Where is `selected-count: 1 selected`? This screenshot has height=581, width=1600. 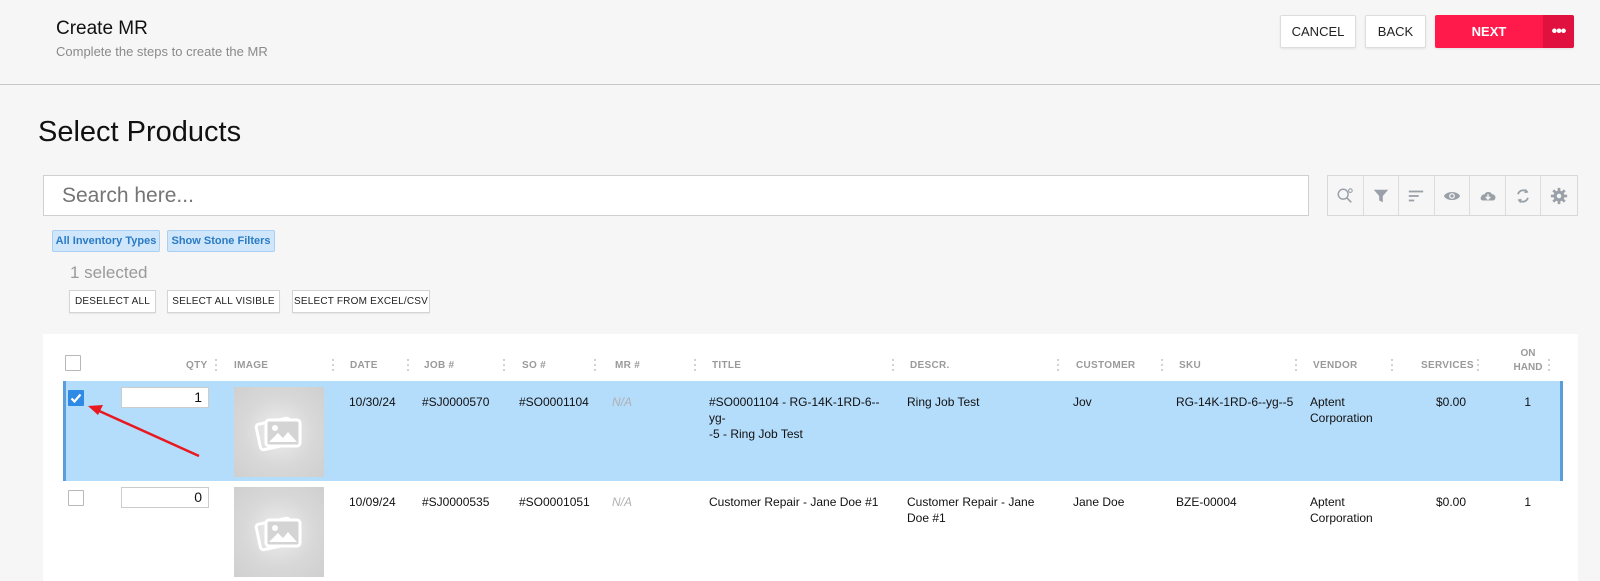 selected-count: 1 selected is located at coordinates (109, 272).